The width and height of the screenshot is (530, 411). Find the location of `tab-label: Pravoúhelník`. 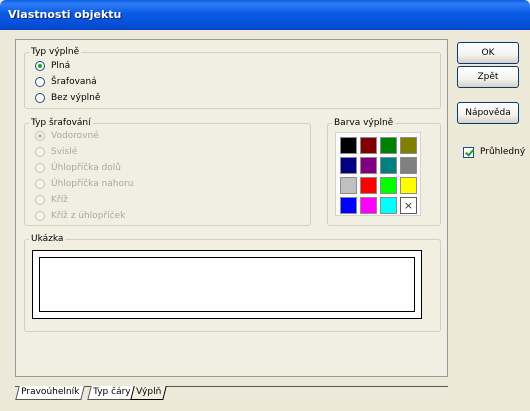

tab-label: Pravoúhelník is located at coordinates (50, 392).